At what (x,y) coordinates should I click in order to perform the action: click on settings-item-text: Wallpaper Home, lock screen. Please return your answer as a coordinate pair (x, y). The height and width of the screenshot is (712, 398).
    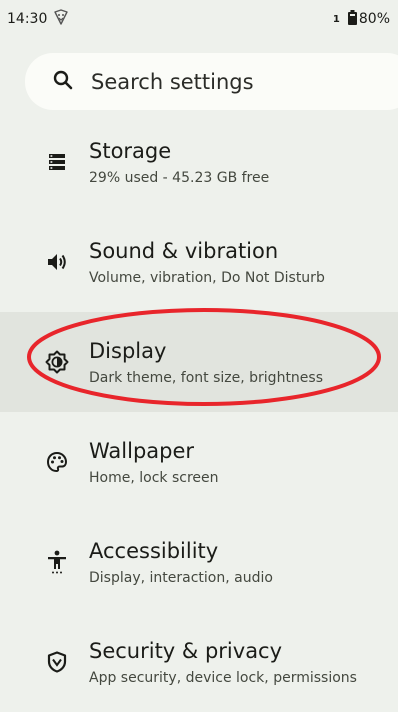
    Looking at the image, I should click on (154, 463).